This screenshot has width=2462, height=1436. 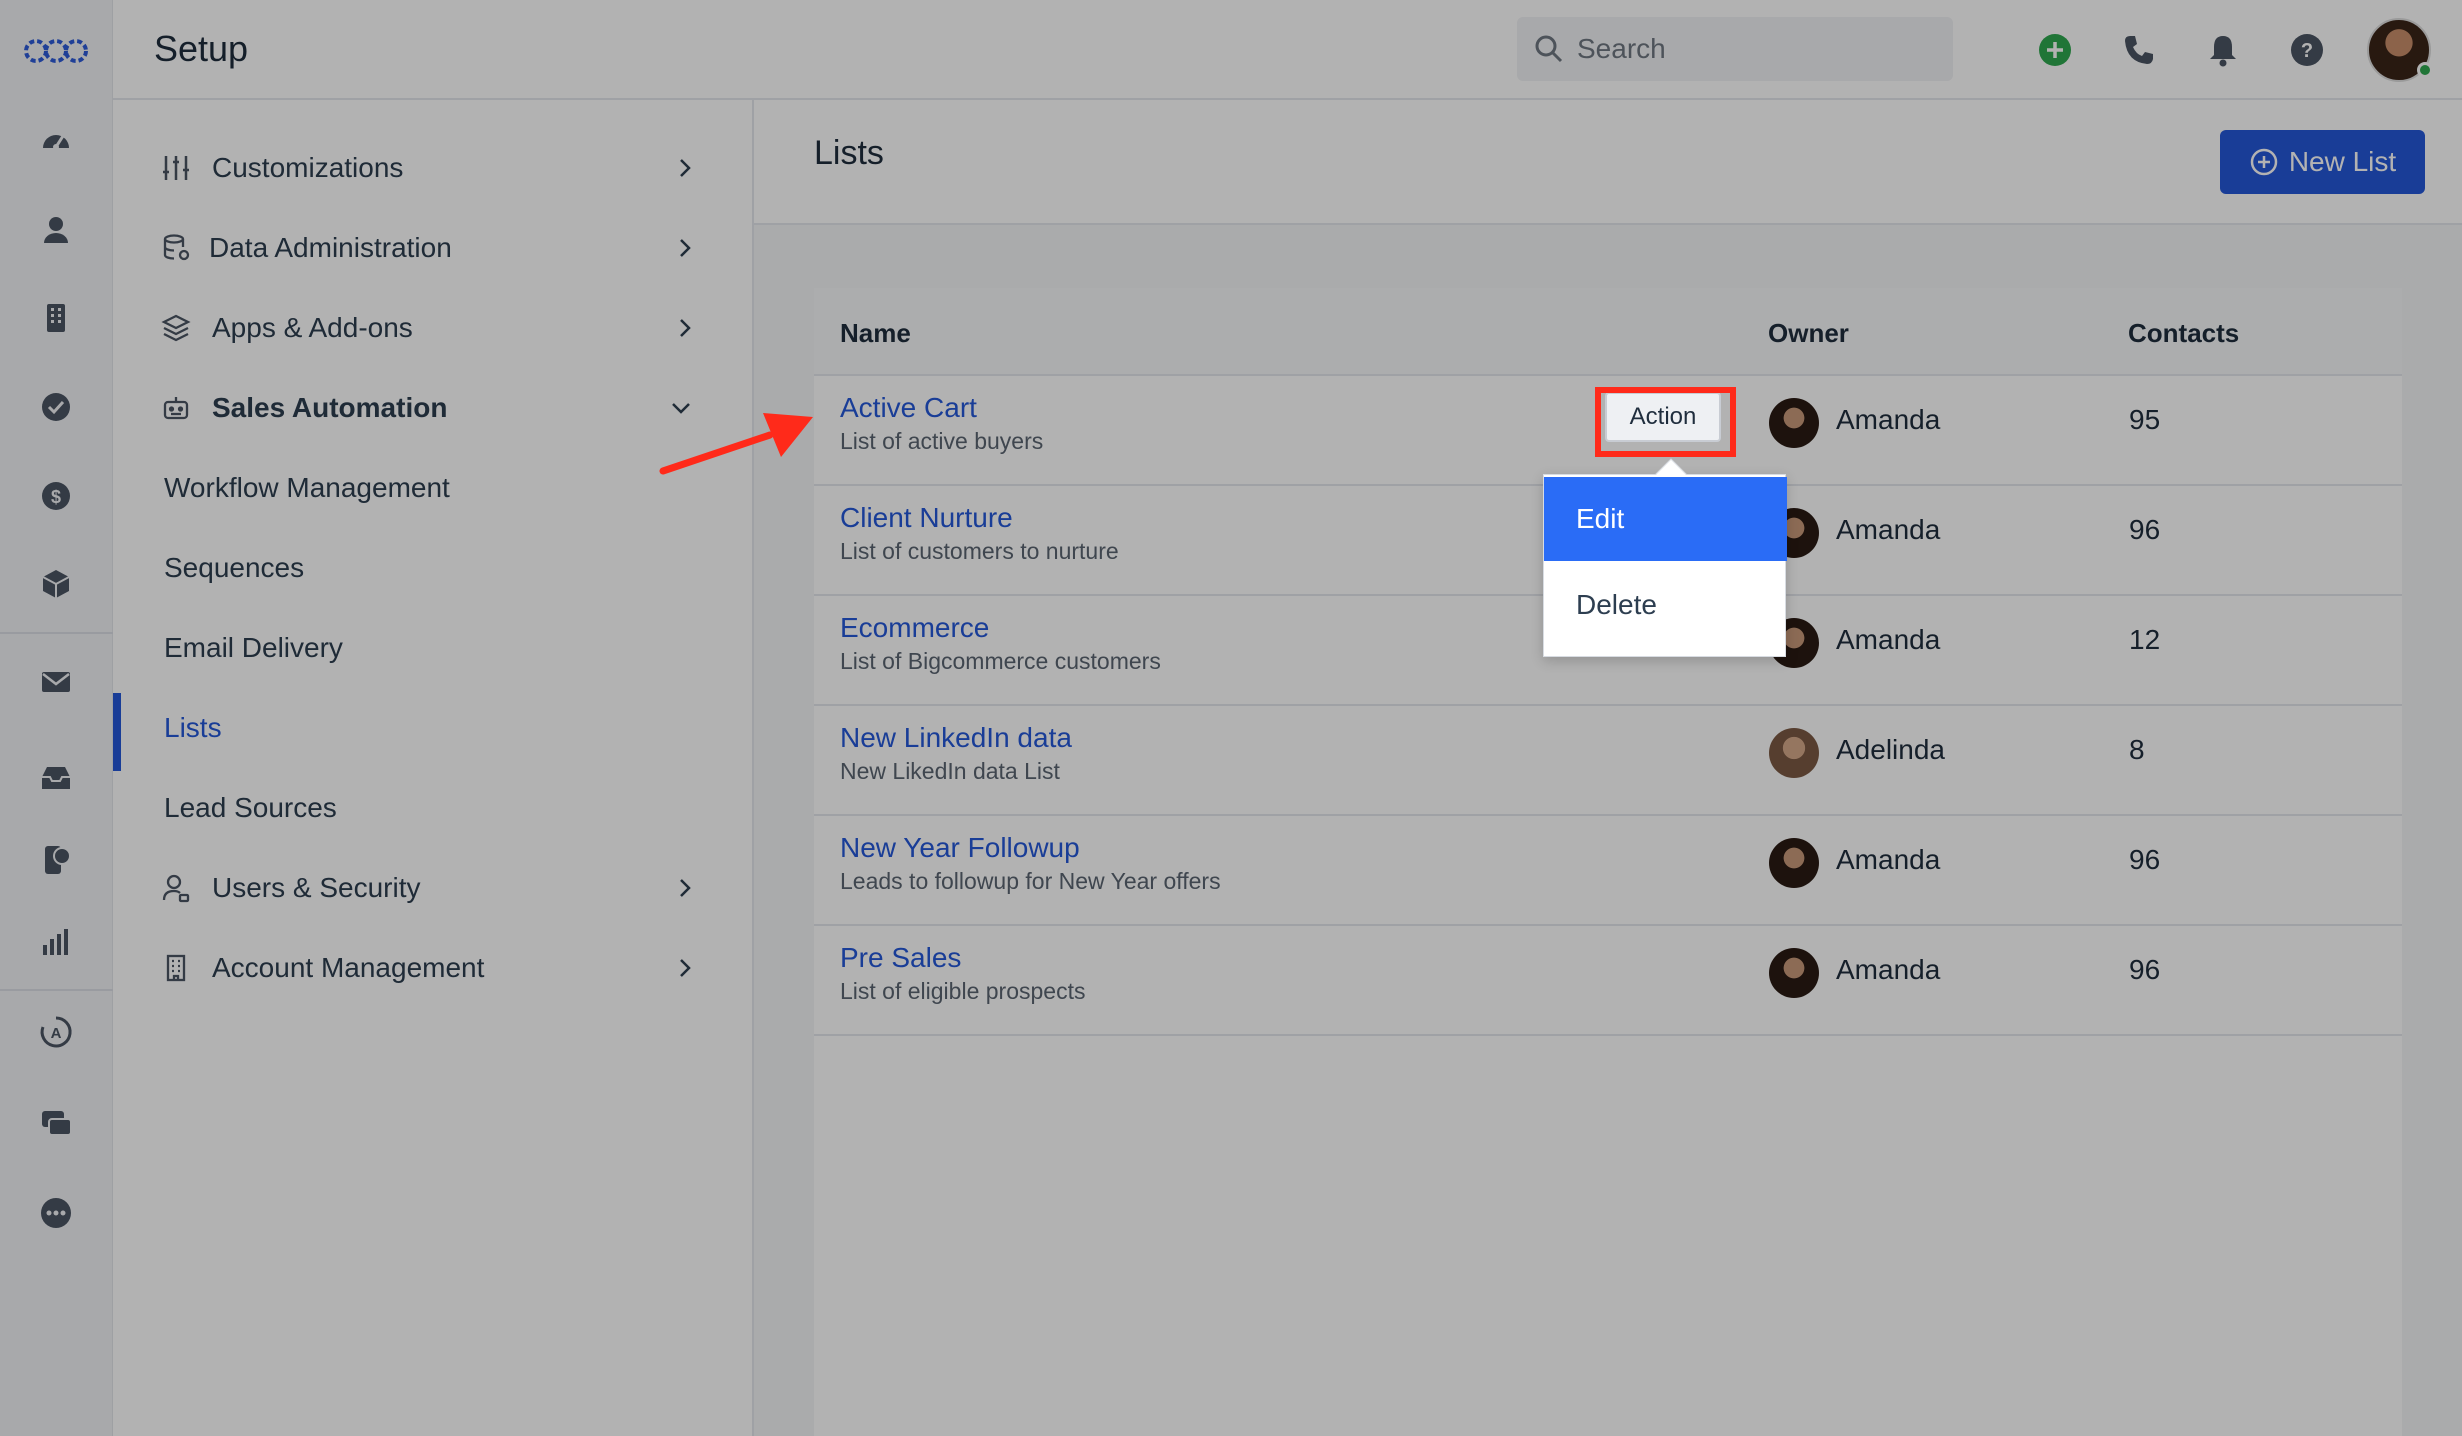 What do you see at coordinates (1665, 519) in the screenshot?
I see `menu-item-edit: Edit` at bounding box center [1665, 519].